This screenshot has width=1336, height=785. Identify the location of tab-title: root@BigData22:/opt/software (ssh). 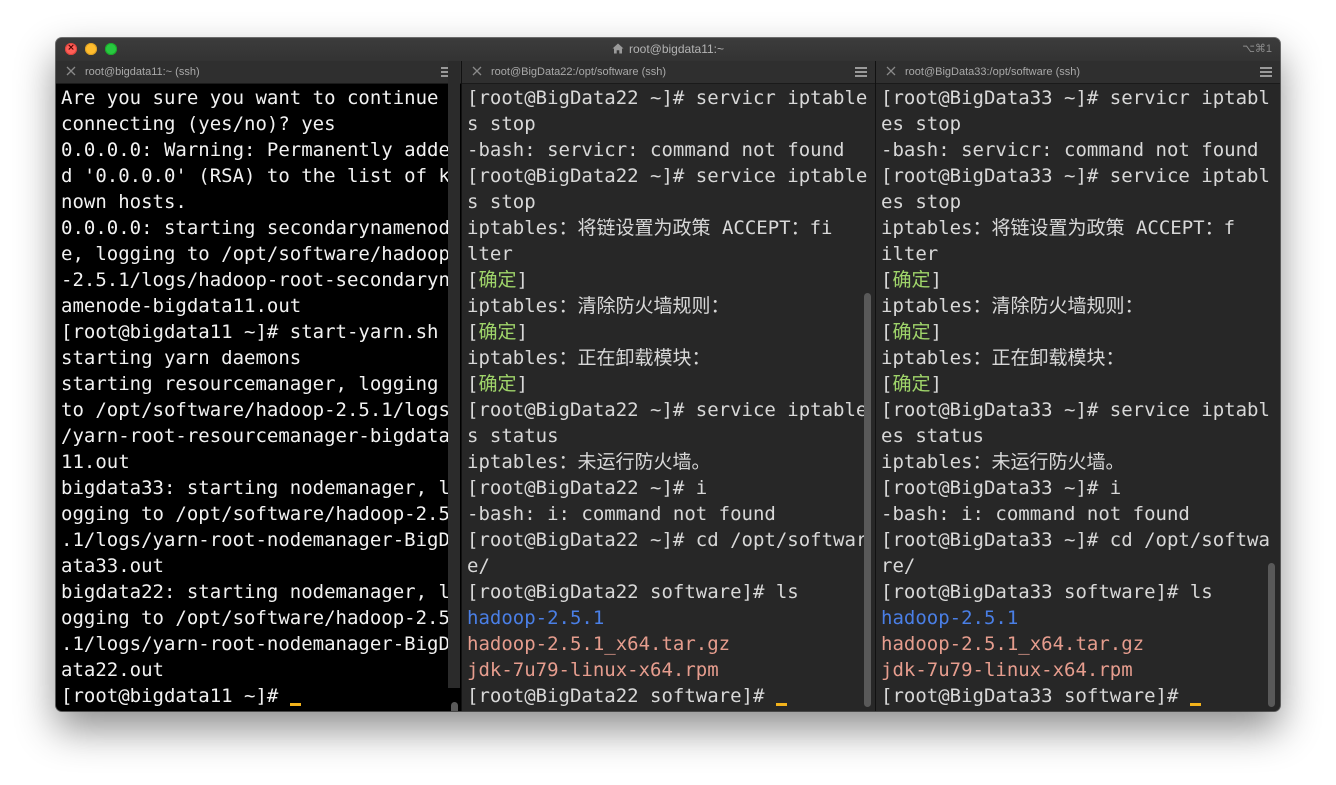
(579, 72).